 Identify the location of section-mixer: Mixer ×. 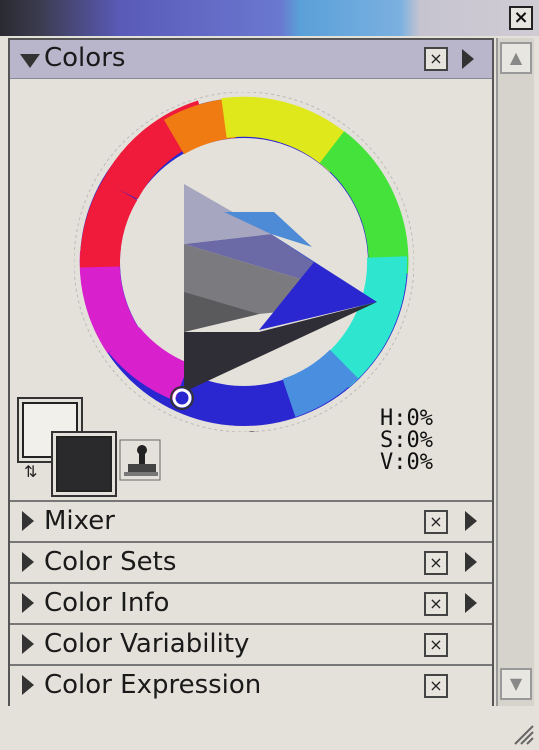
(251, 521).